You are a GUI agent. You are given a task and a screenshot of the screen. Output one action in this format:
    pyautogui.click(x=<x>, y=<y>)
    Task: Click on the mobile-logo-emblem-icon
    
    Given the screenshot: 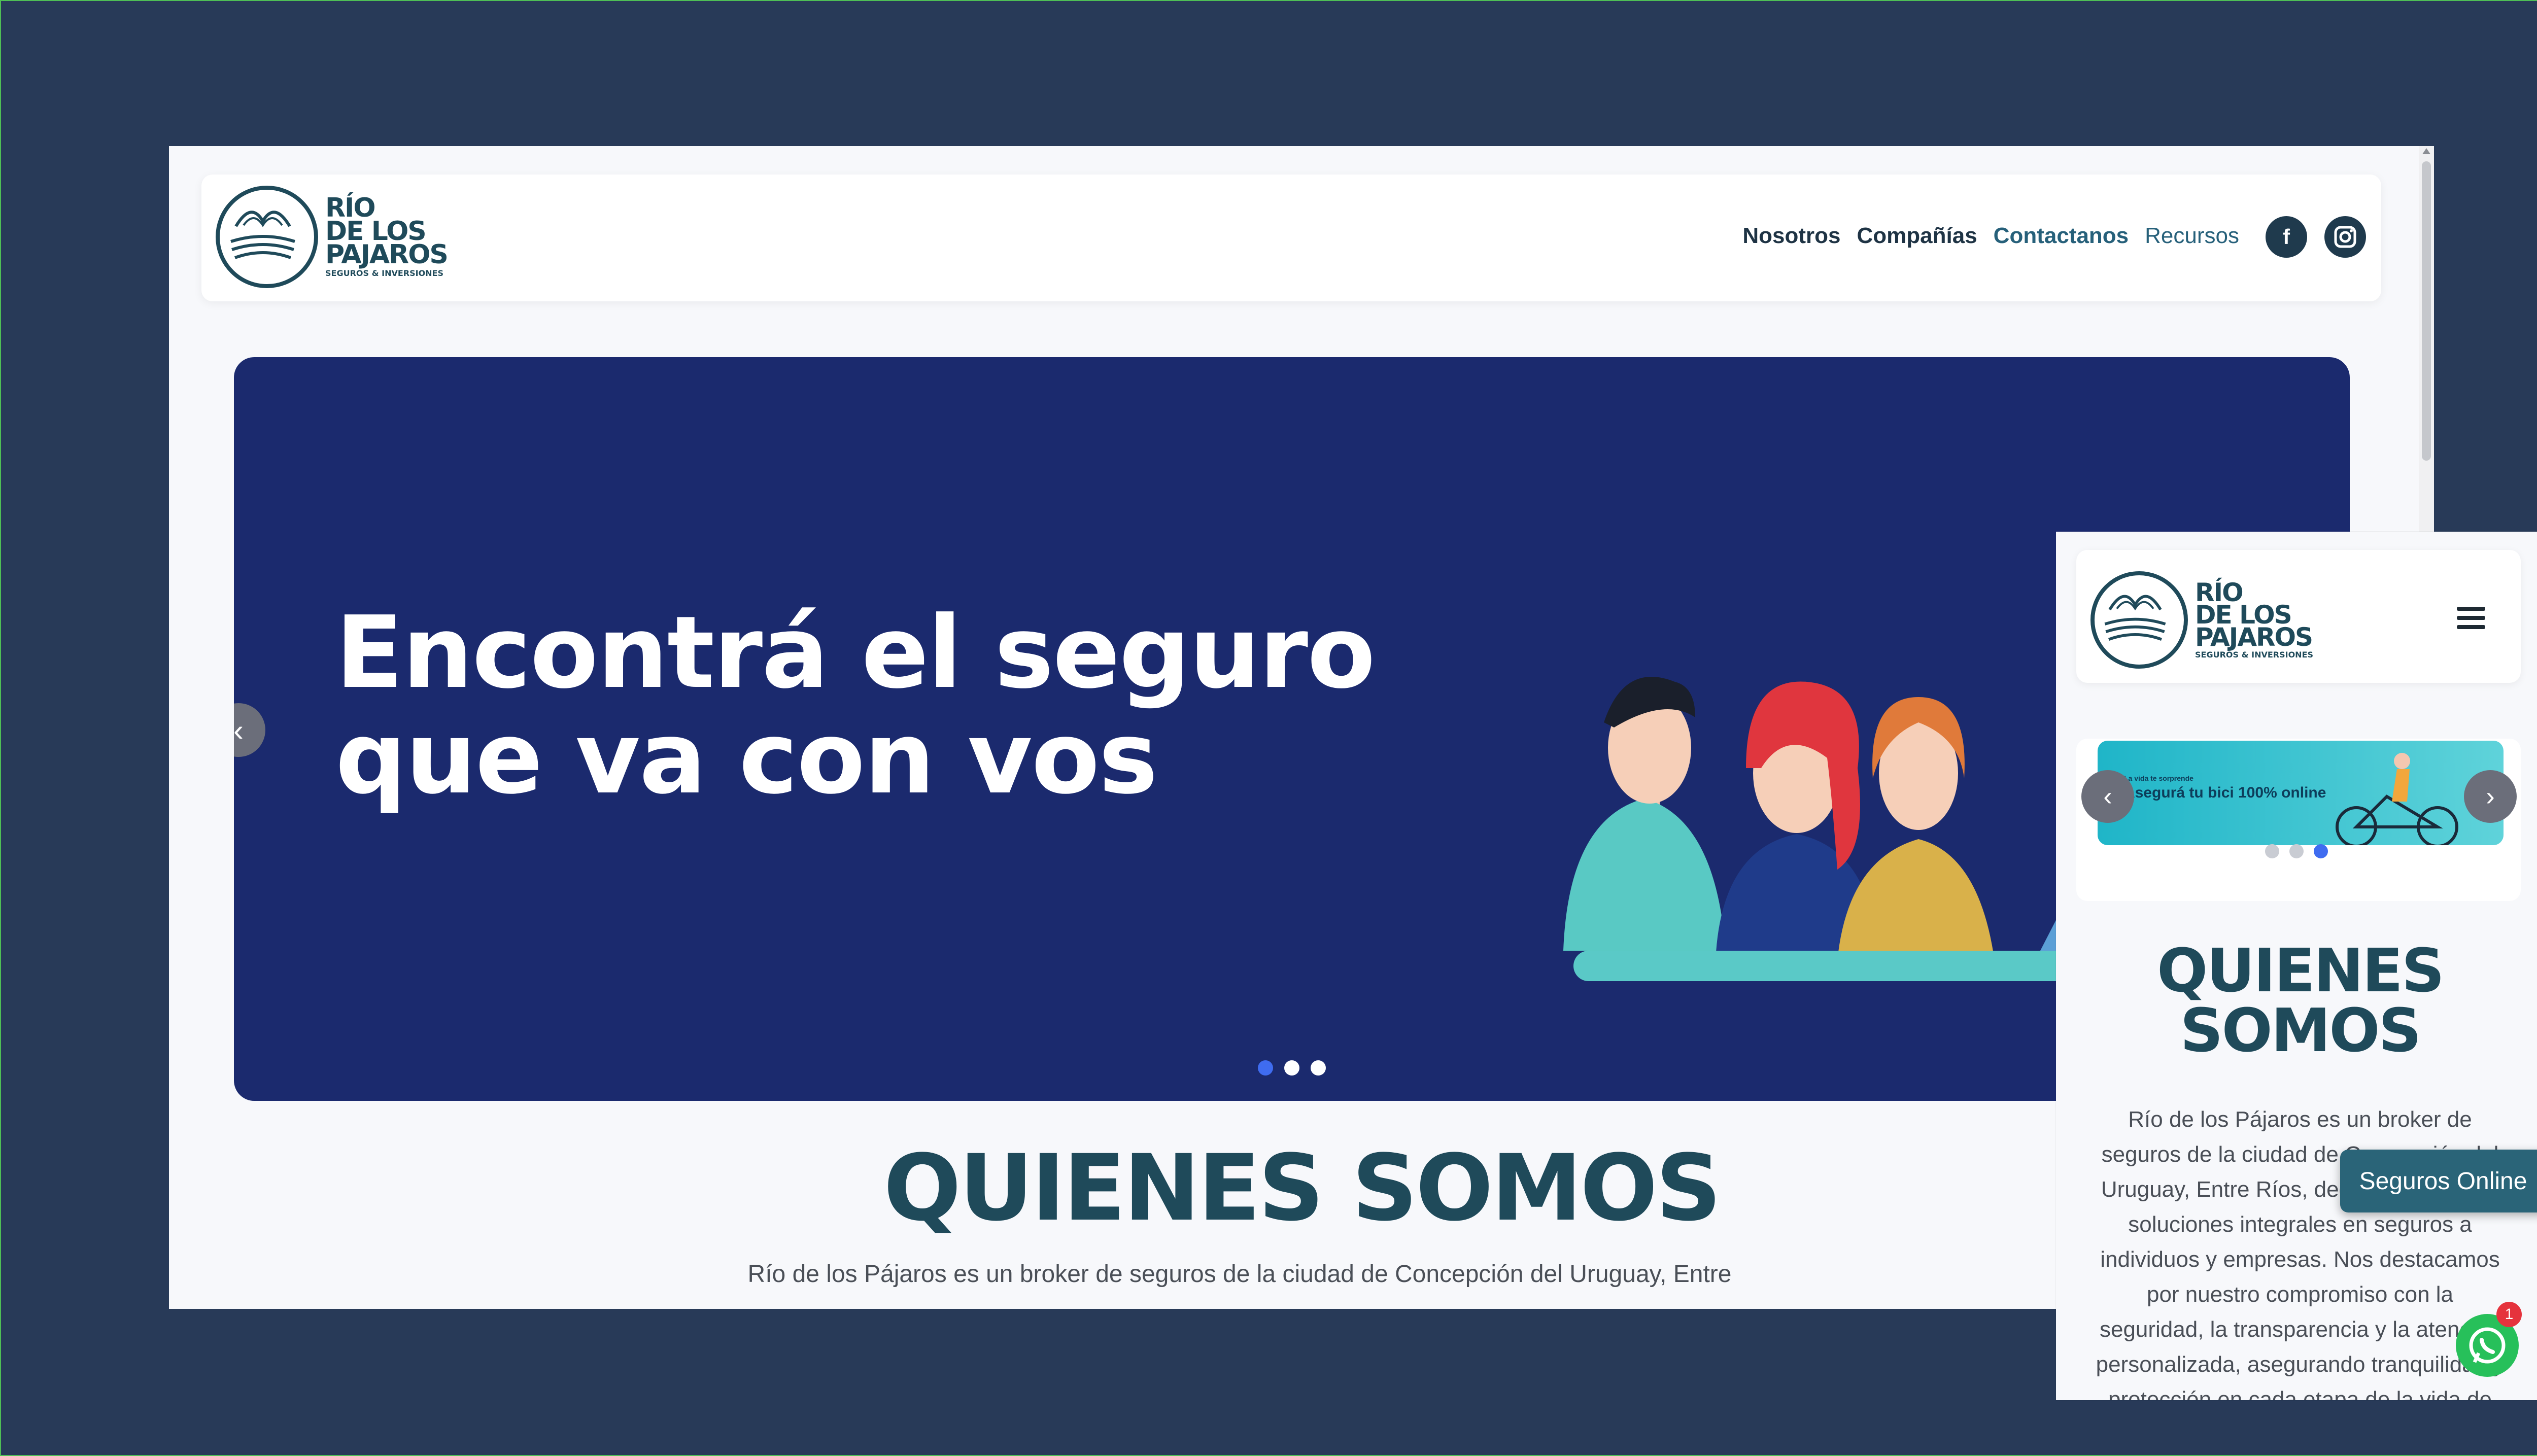 What is the action you would take?
    pyautogui.click(x=2139, y=620)
    